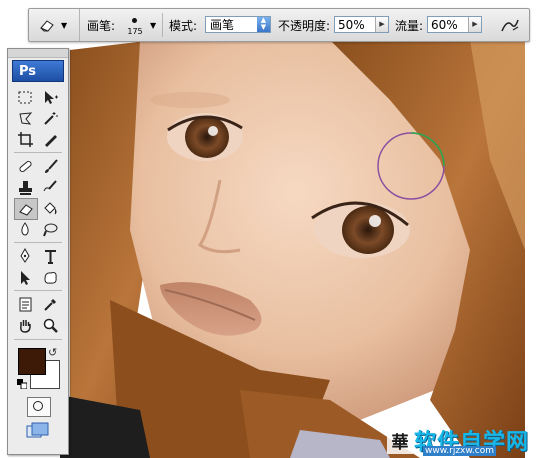  Describe the element at coordinates (32, 361) in the screenshot. I see `foreground-color-swatch` at that location.